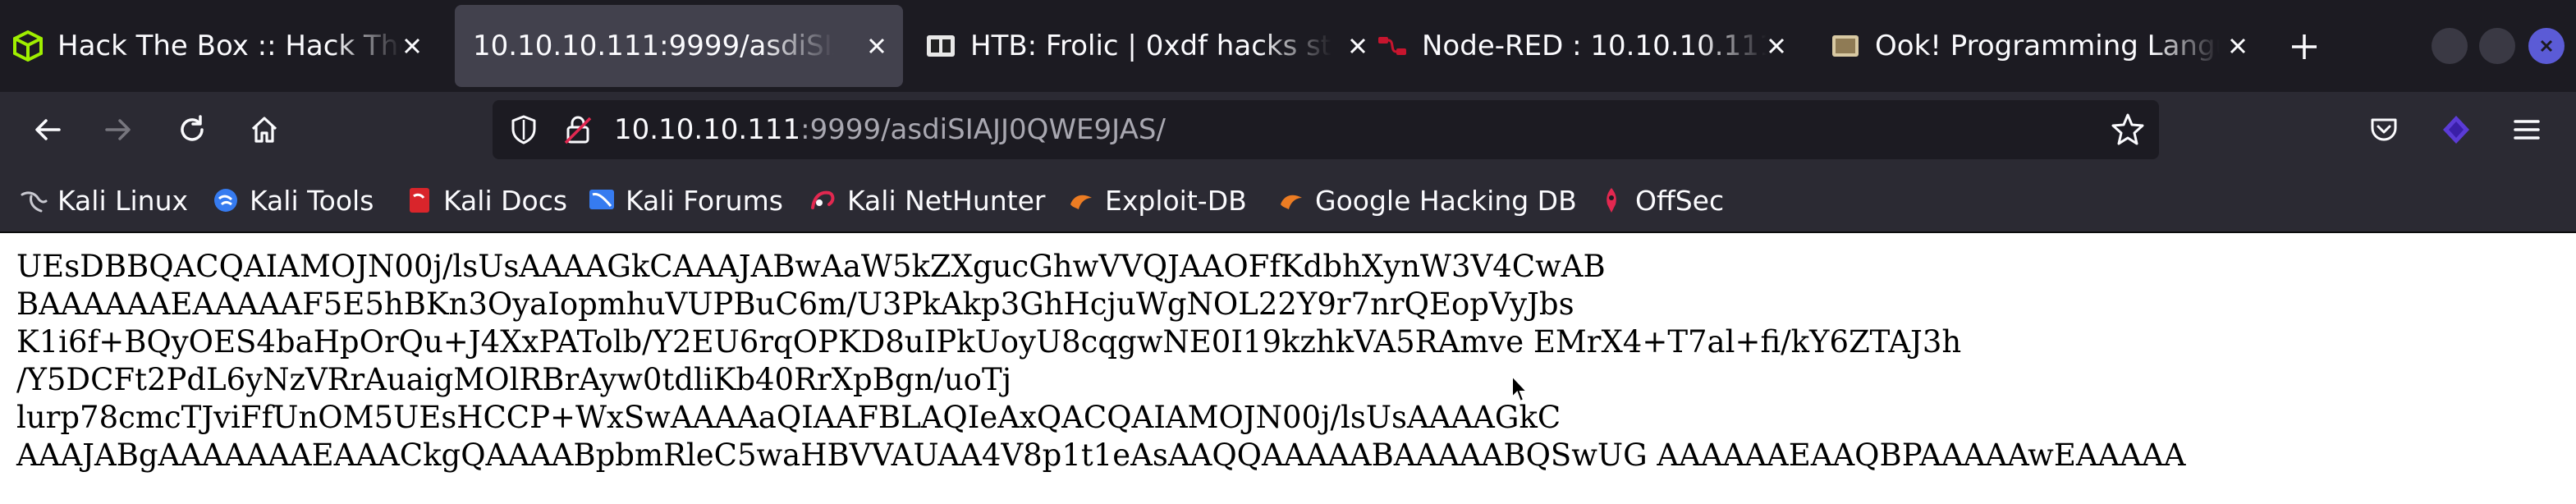 The width and height of the screenshot is (2576, 504). Describe the element at coordinates (123, 200) in the screenshot. I see `bookmark-label: Kali Linux` at that location.